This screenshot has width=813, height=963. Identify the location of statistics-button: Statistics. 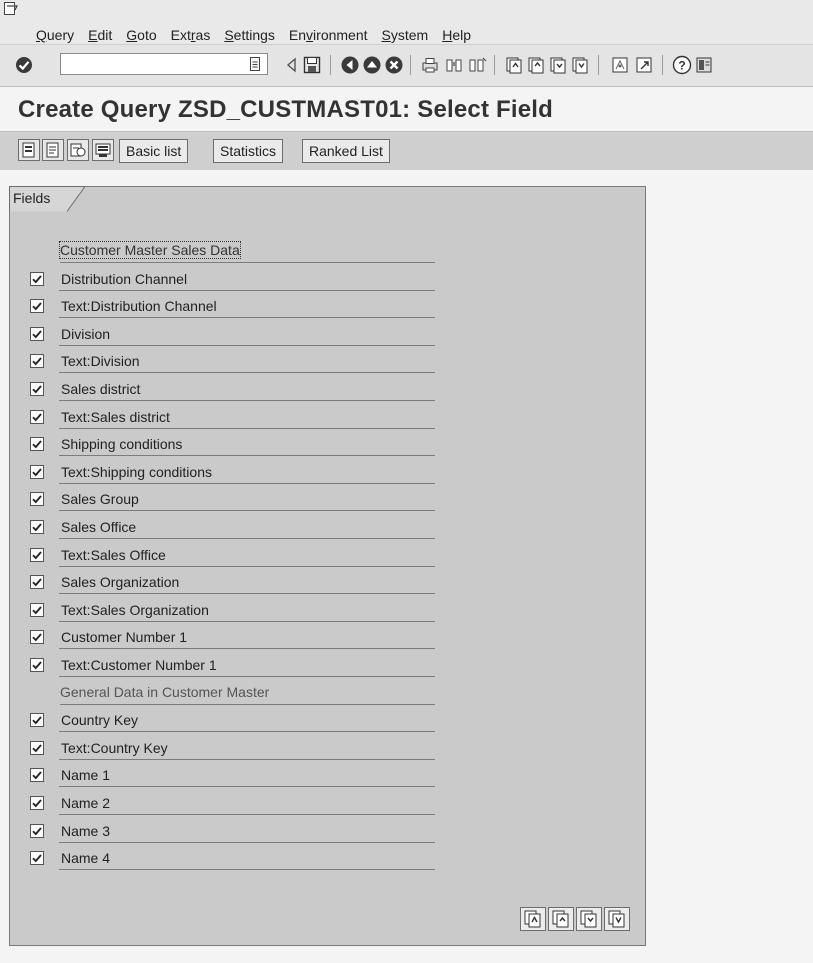
(248, 151).